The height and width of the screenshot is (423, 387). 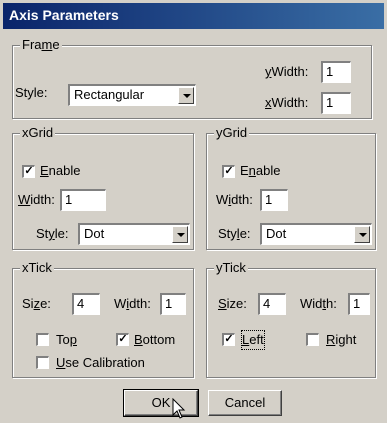 What do you see at coordinates (64, 15) in the screenshot?
I see `window-title: Axis Parameters` at bounding box center [64, 15].